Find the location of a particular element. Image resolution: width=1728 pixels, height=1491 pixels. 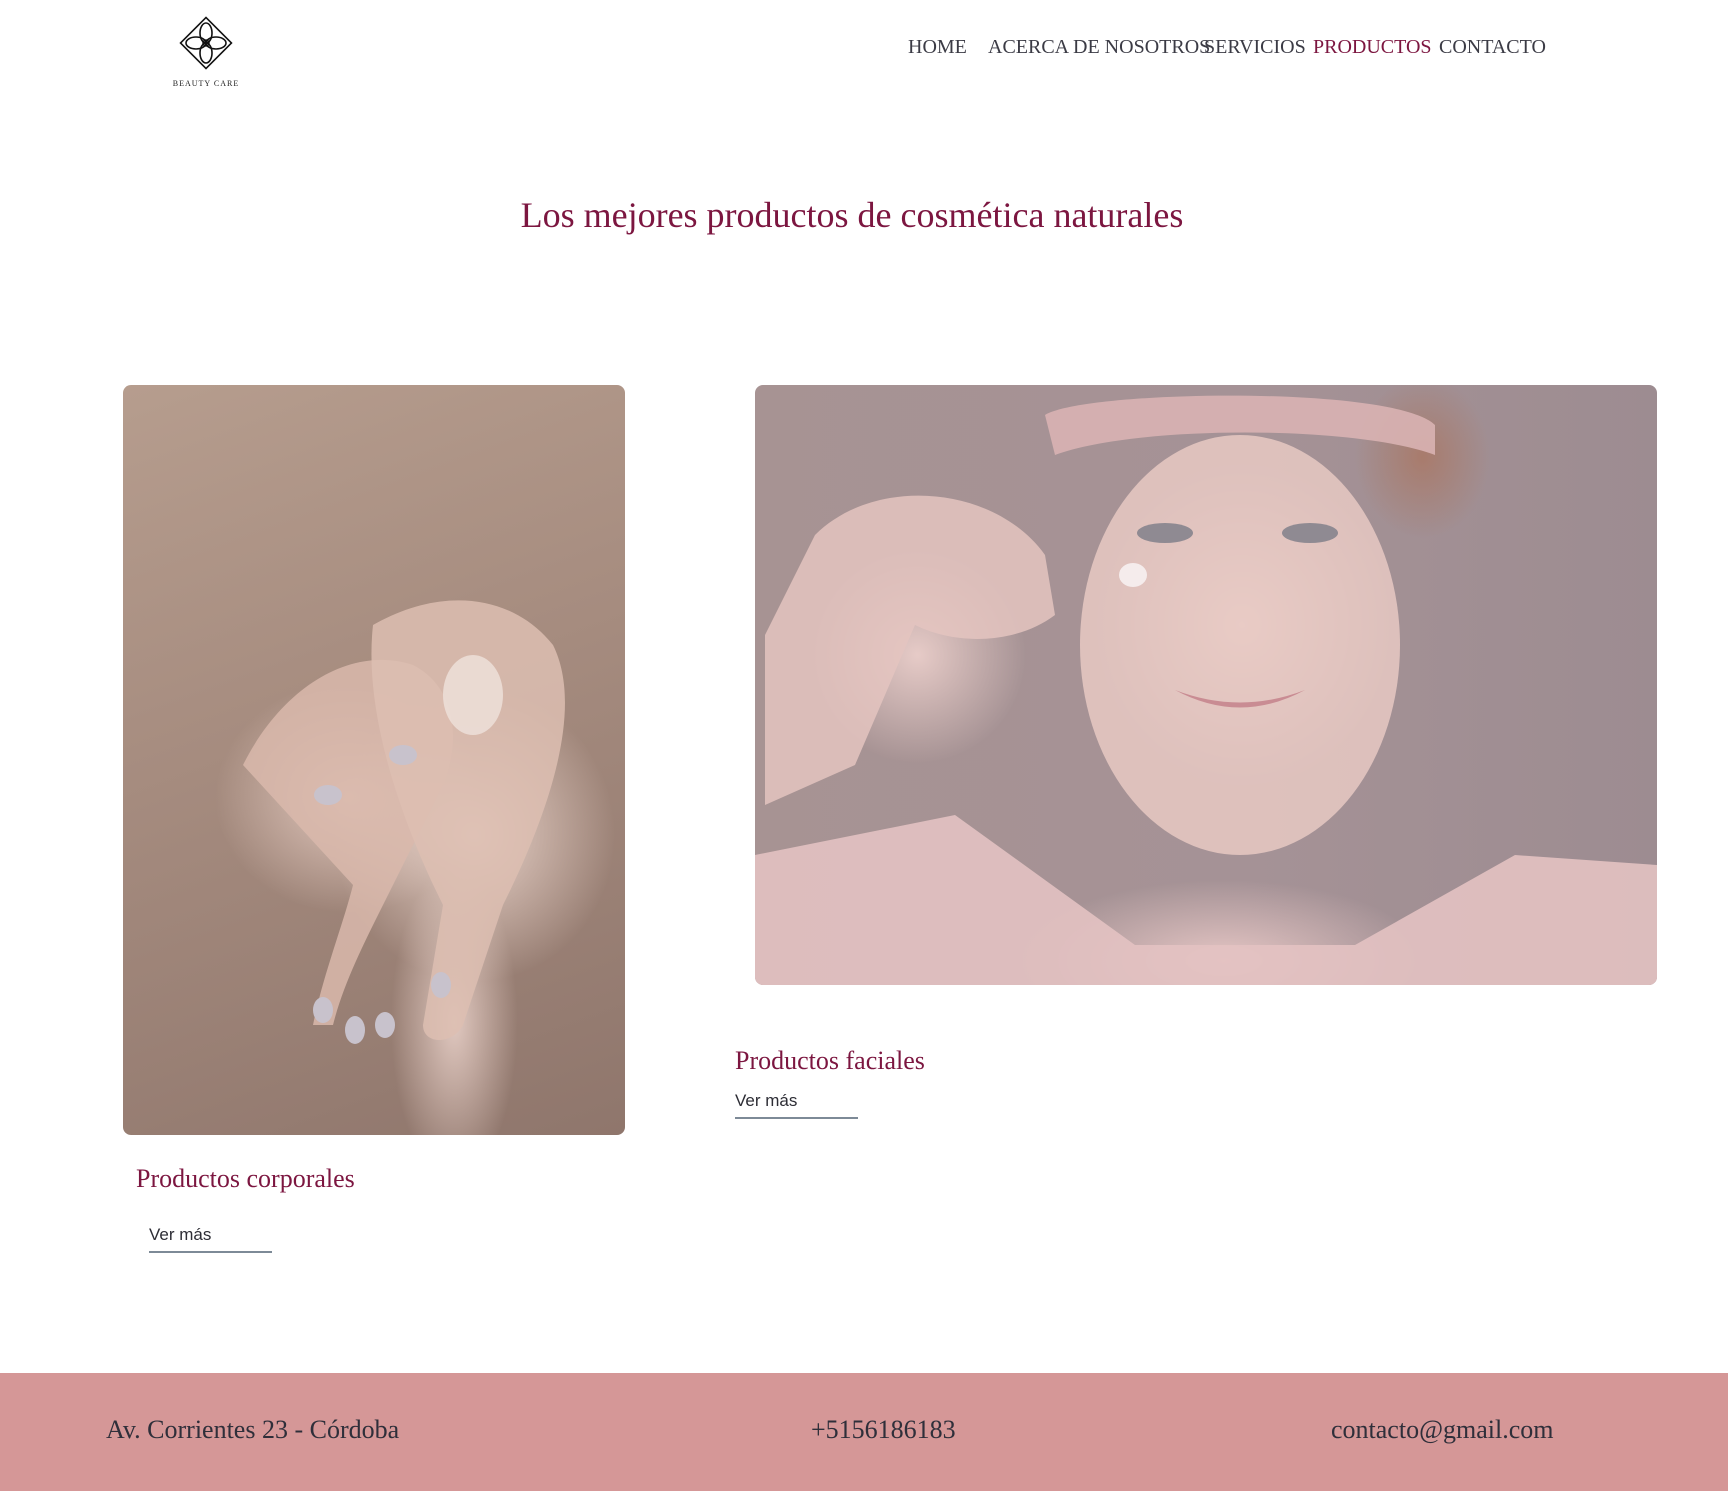

nav-services: SERVICIOS is located at coordinates (1255, 47).